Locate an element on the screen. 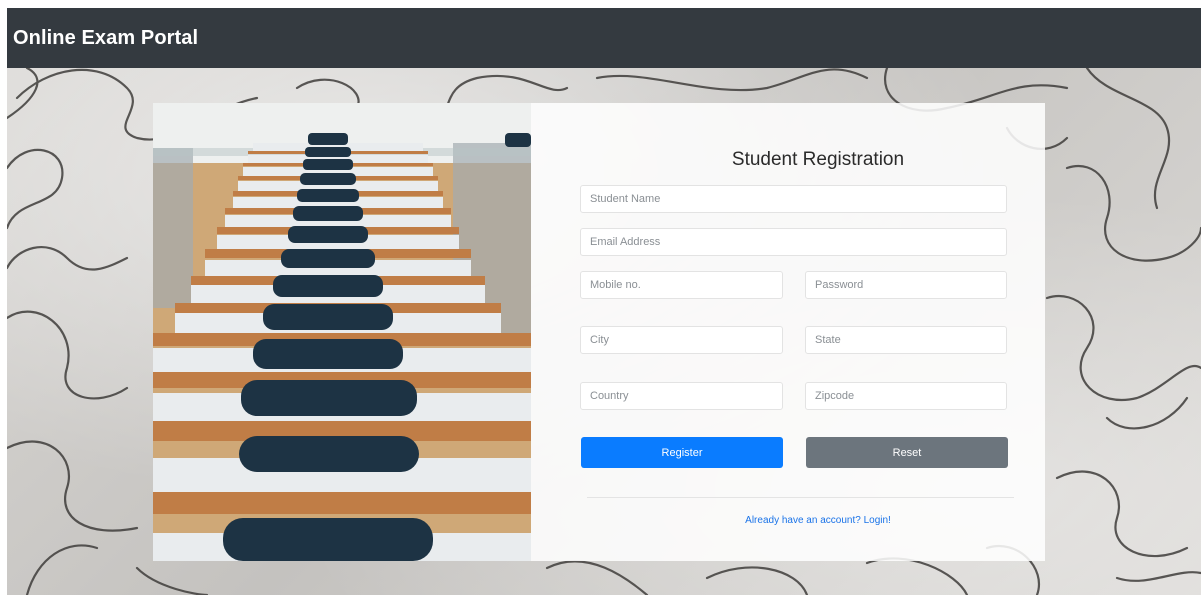 This screenshot has width=1203, height=595. password-input is located at coordinates (906, 285).